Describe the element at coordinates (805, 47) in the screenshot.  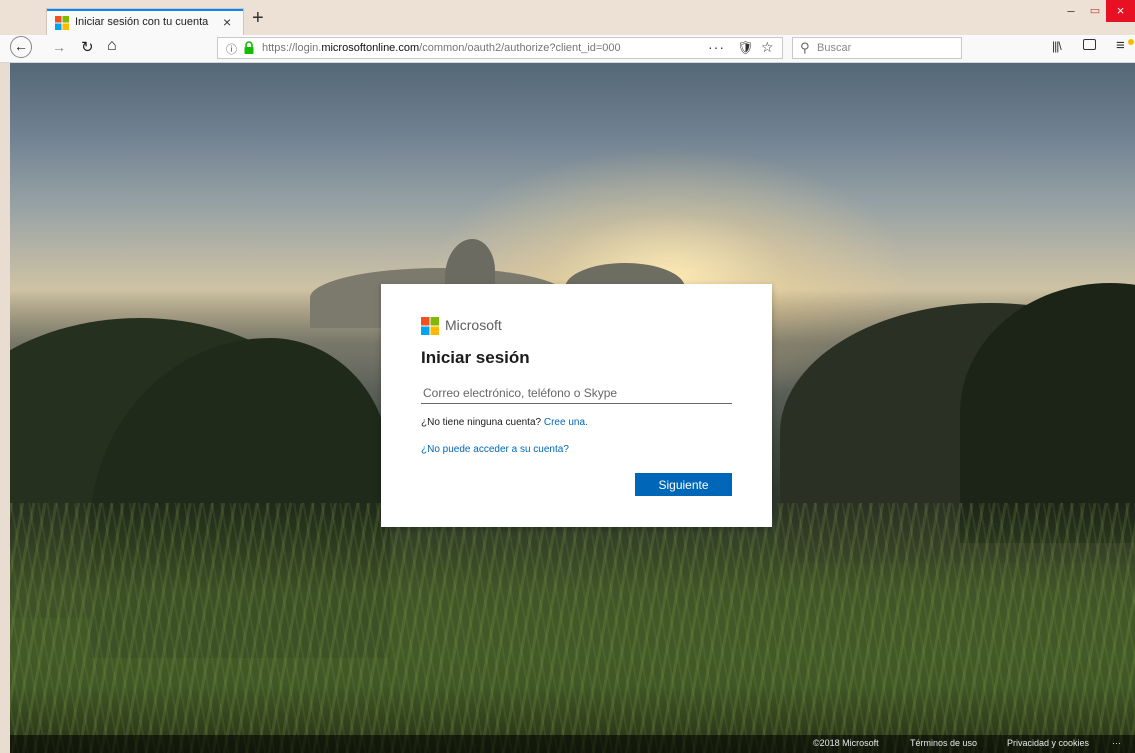
I see `search-icon: ⚲` at that location.